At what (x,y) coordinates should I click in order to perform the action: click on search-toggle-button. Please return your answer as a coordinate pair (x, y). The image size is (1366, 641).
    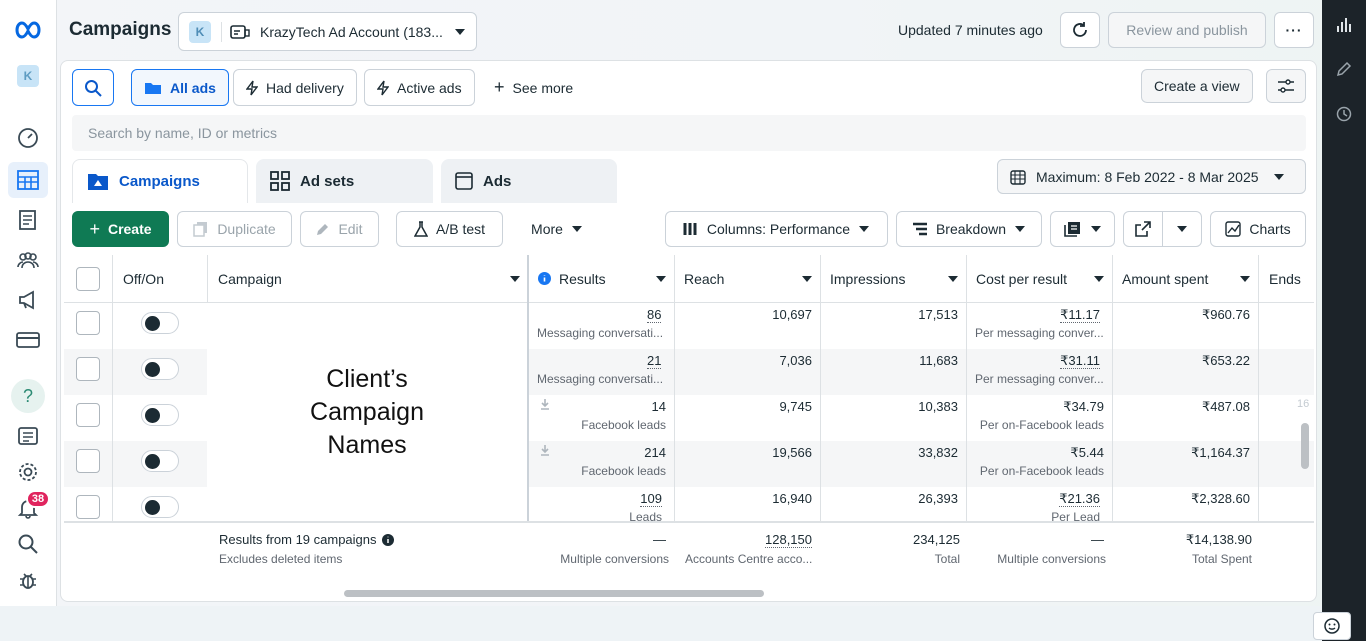
    Looking at the image, I should click on (93, 87).